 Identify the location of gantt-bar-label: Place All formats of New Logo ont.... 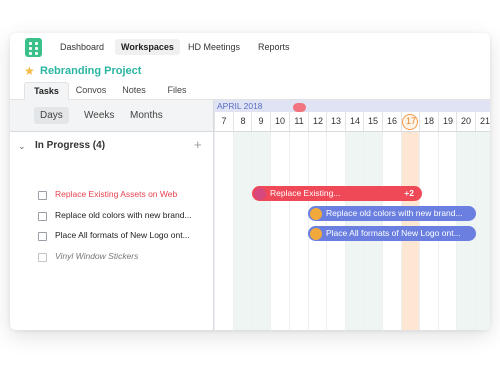
(393, 233).